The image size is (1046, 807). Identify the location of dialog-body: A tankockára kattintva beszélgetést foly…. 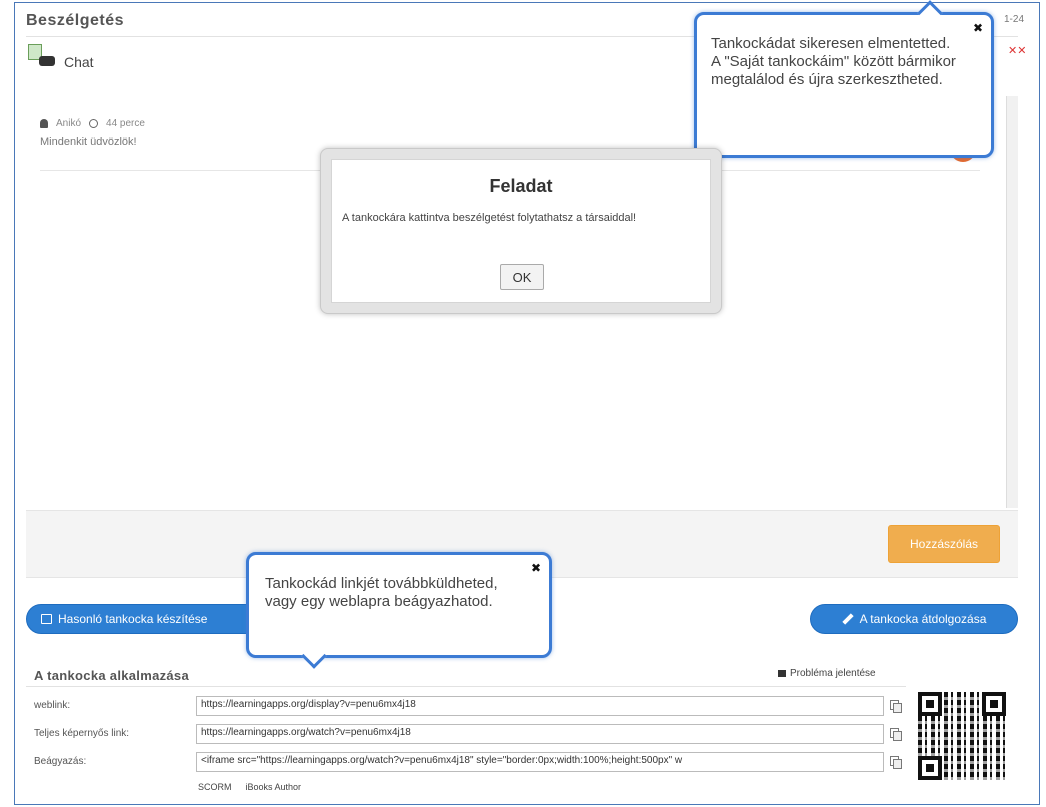
(489, 218).